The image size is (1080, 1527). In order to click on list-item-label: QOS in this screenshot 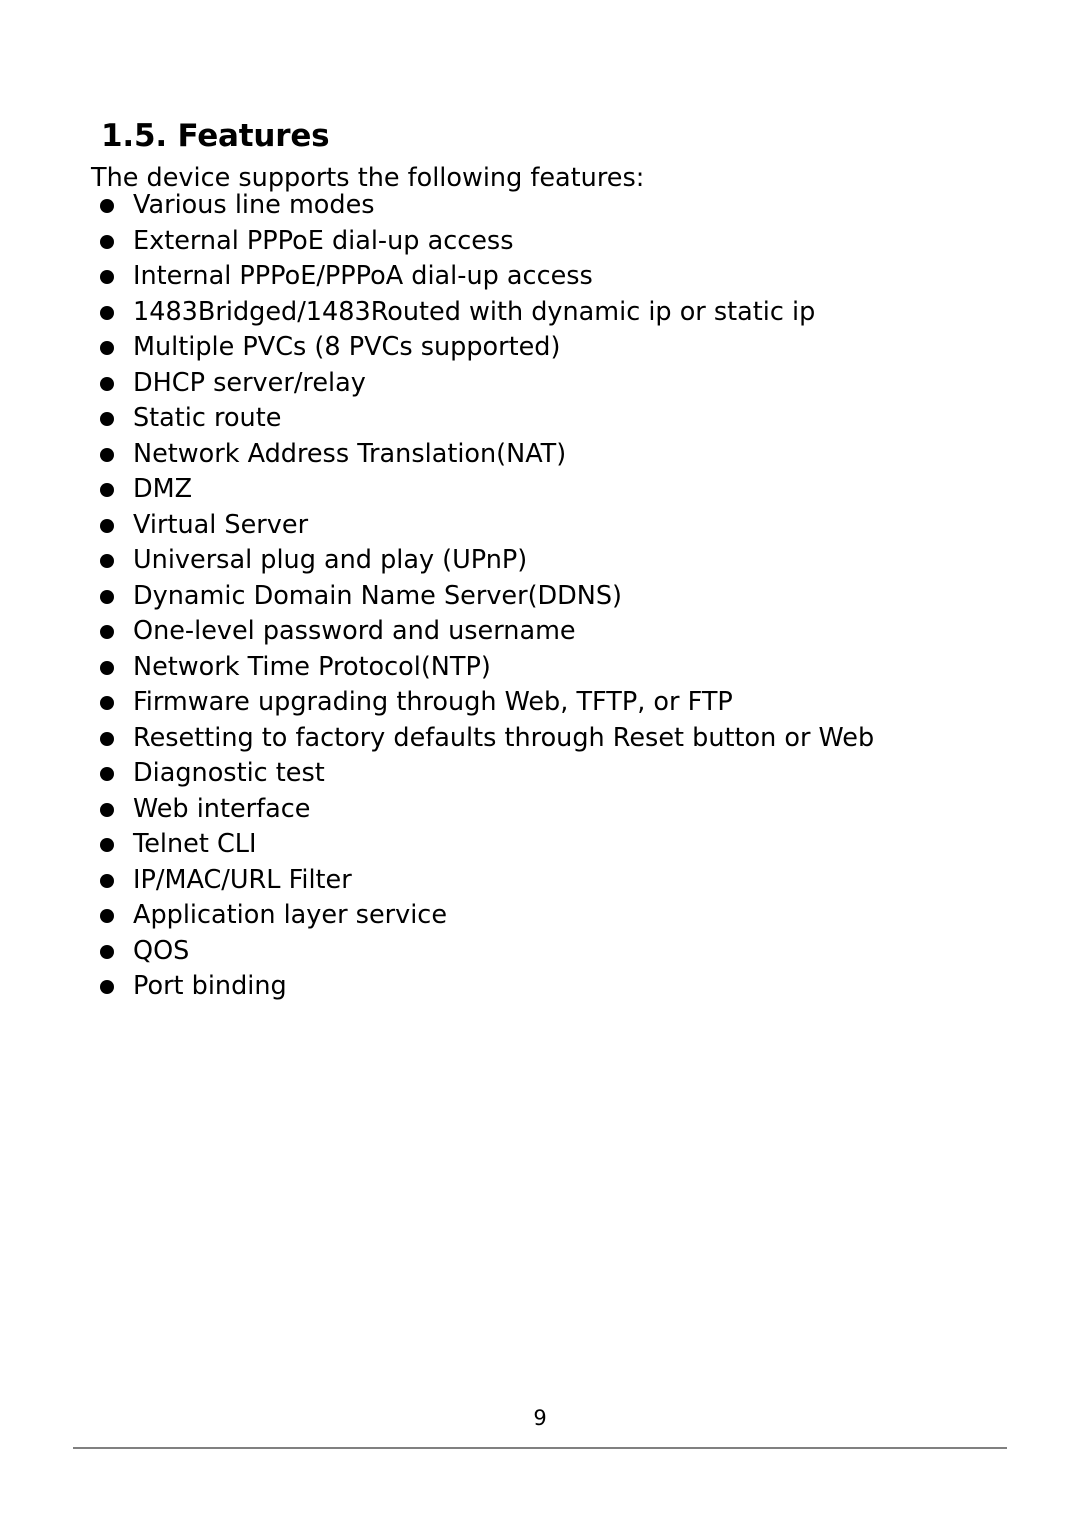, I will do `click(161, 950)`.